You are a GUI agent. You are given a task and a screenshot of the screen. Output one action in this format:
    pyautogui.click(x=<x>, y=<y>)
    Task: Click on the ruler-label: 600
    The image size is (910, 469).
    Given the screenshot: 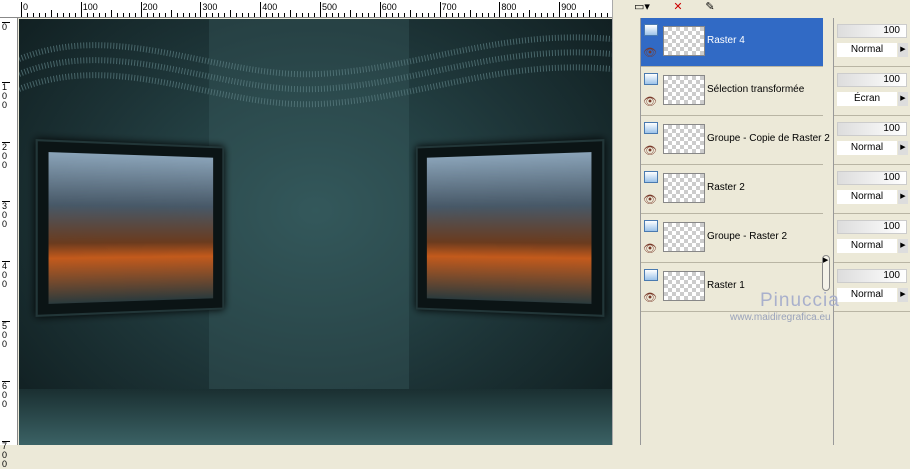 What is the action you would take?
    pyautogui.click(x=6, y=394)
    